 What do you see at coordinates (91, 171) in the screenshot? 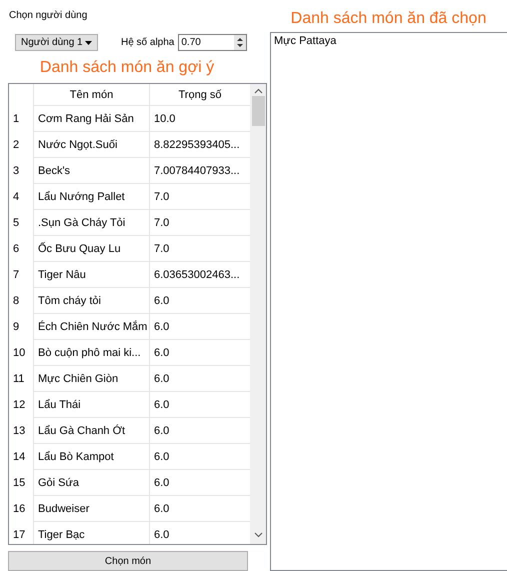
I see `table-cell: Beck's` at bounding box center [91, 171].